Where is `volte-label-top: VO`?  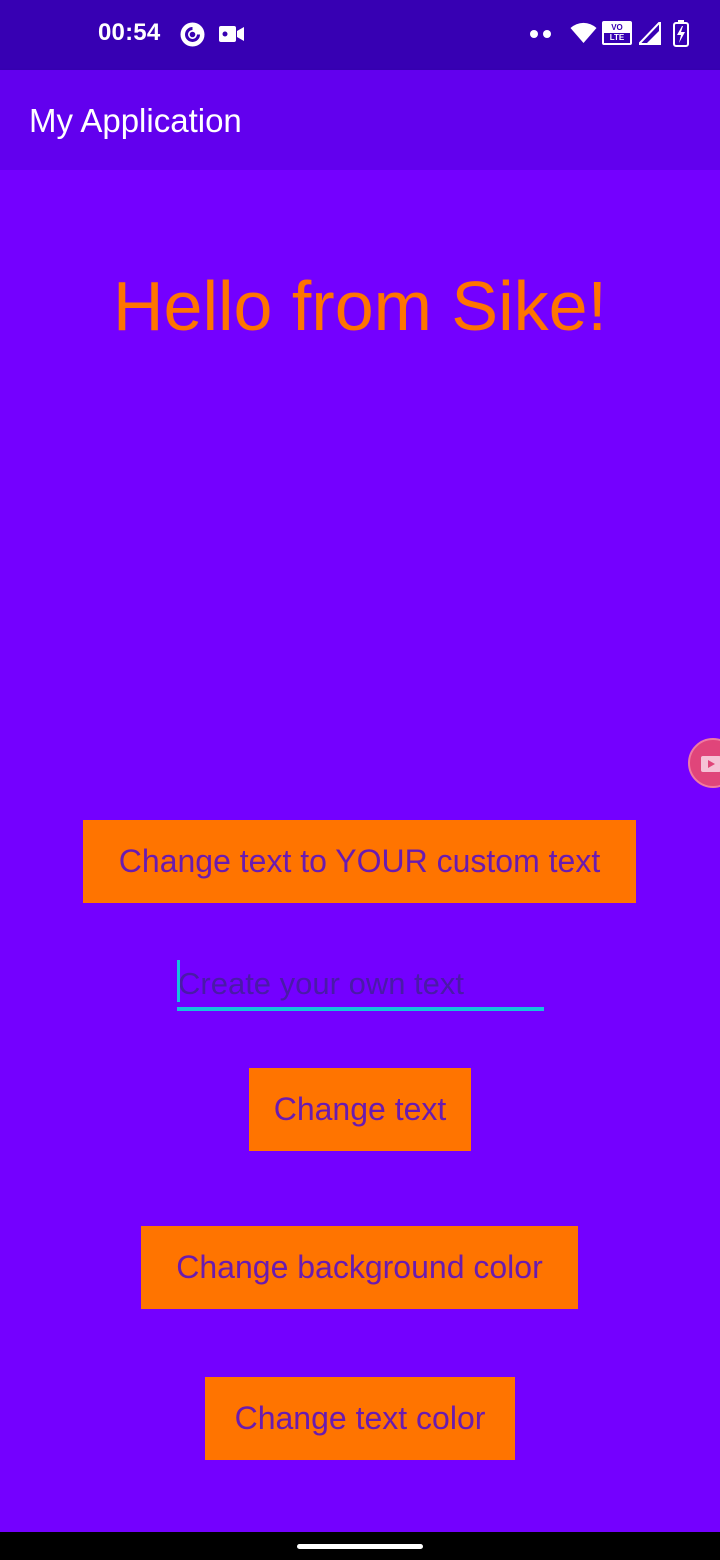 volte-label-top: VO is located at coordinates (617, 28).